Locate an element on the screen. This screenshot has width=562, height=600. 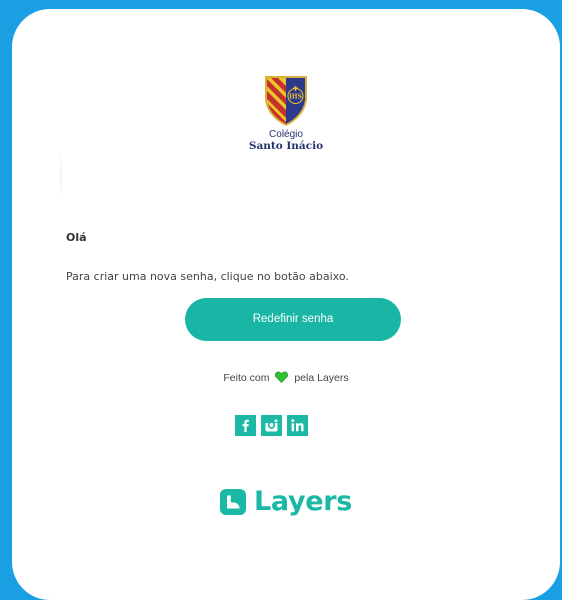
made-with-prefix: Feito com is located at coordinates (246, 378).